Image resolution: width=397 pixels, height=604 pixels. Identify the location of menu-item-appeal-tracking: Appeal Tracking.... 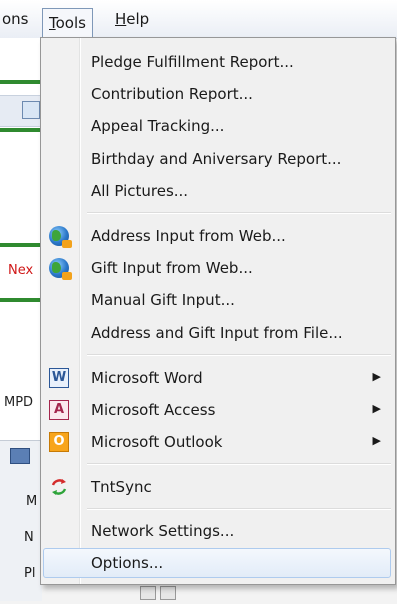
(217, 126).